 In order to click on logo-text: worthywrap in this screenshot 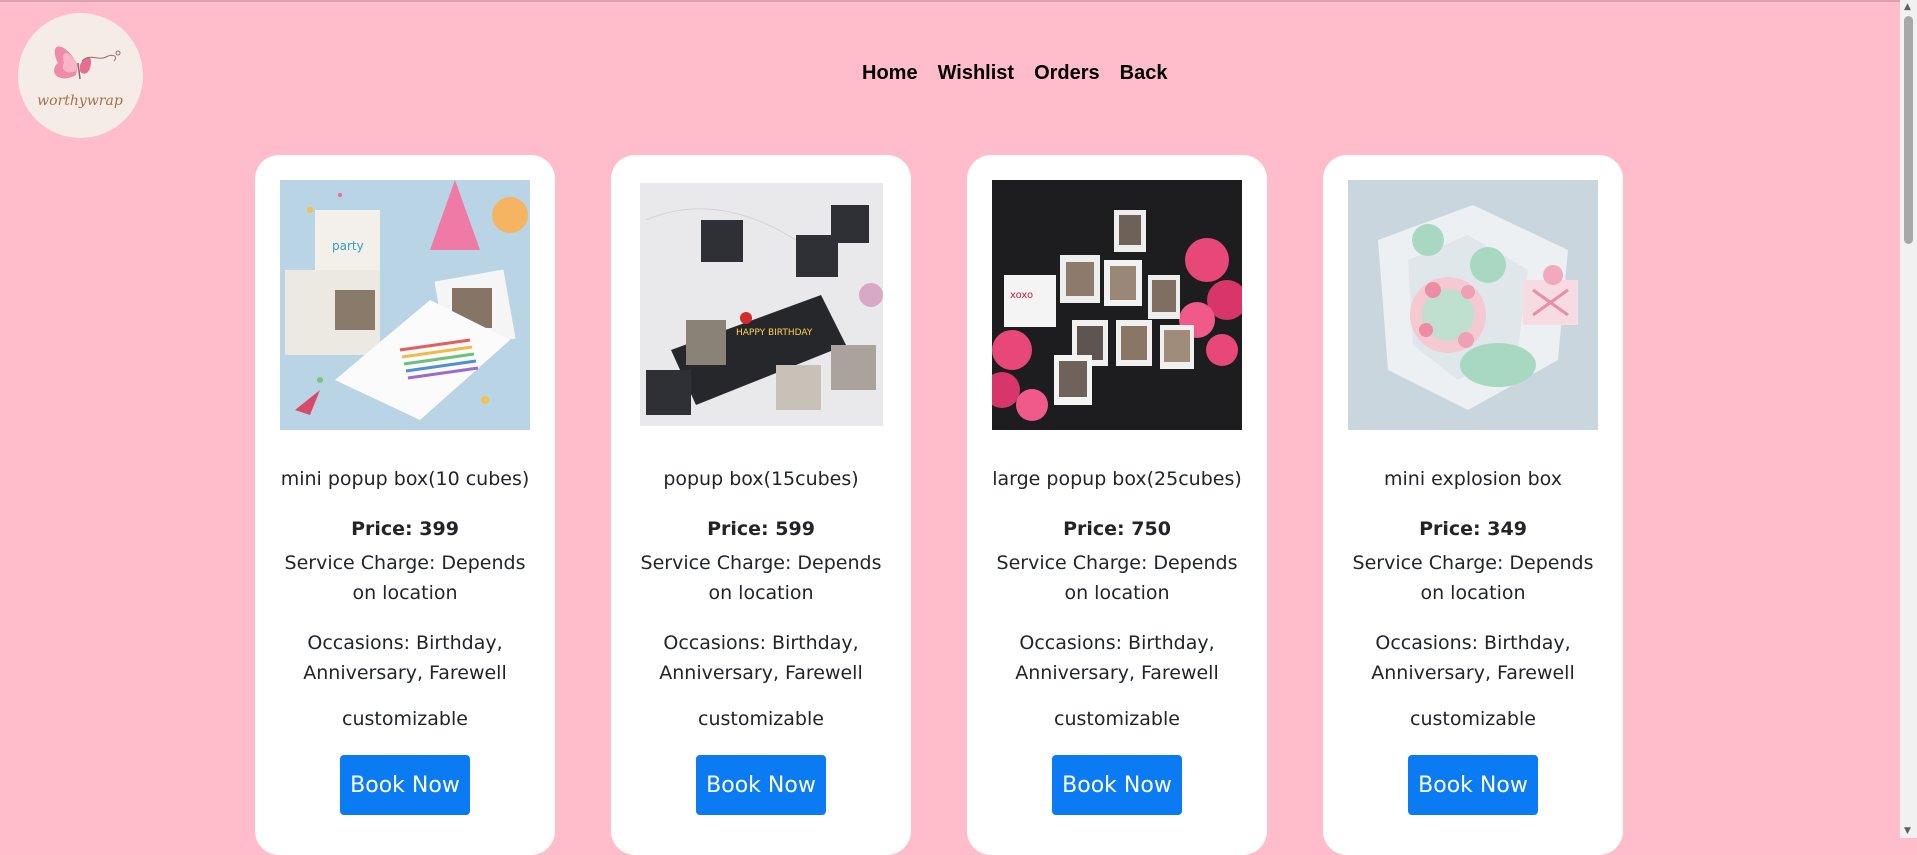, I will do `click(80, 101)`.